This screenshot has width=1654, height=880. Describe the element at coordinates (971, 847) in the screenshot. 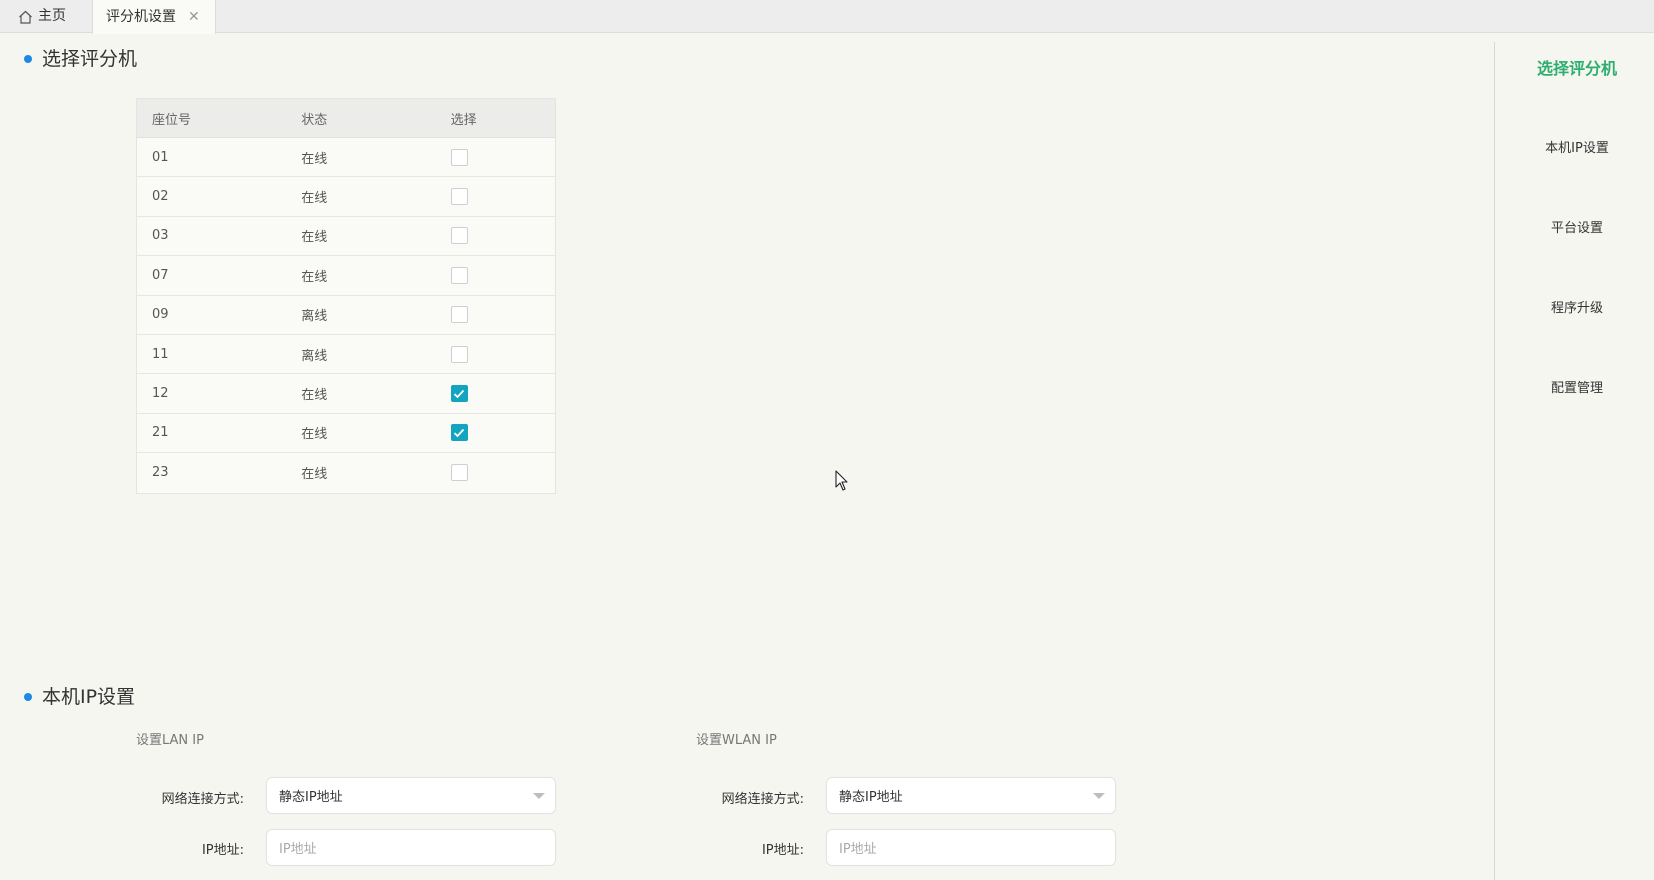

I see `wlan-ip-input: IP地址` at that location.